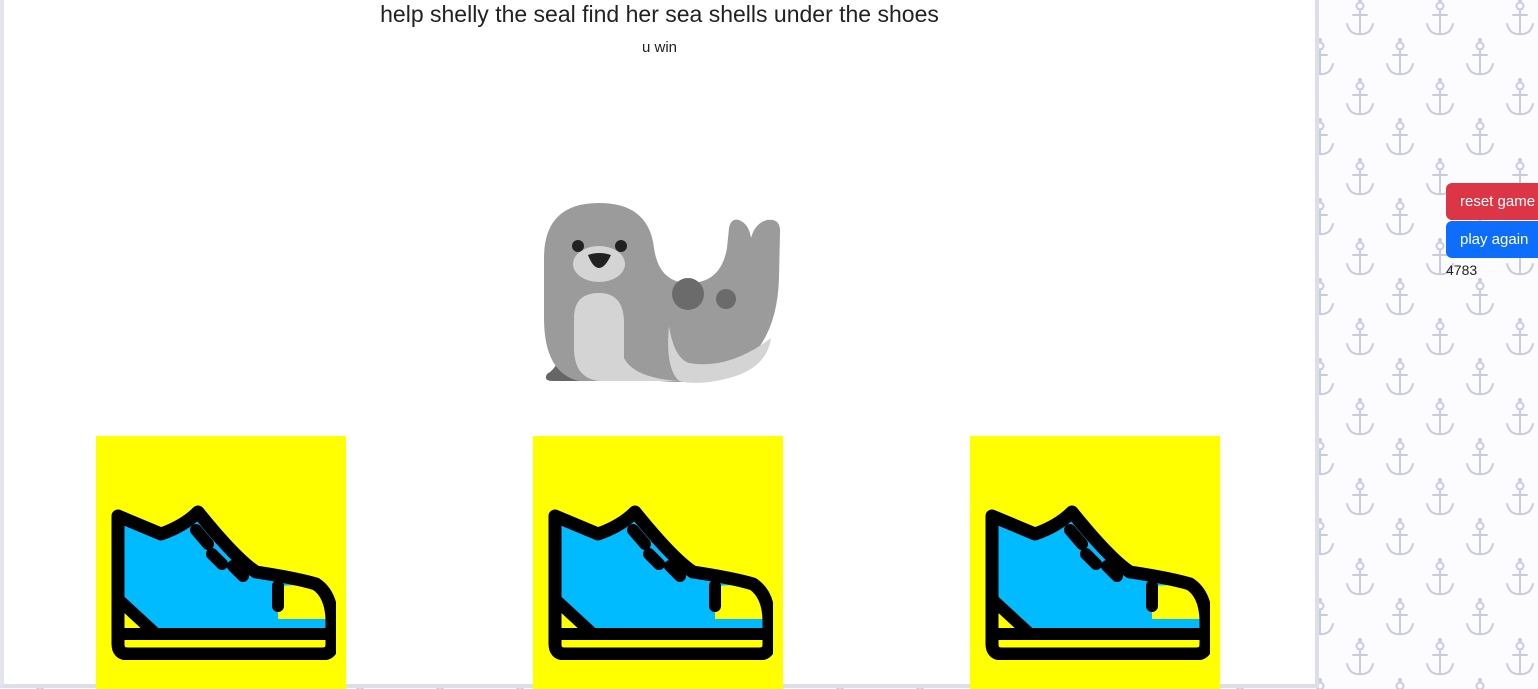  I want to click on play-again-button: play again, so click(1492, 239).